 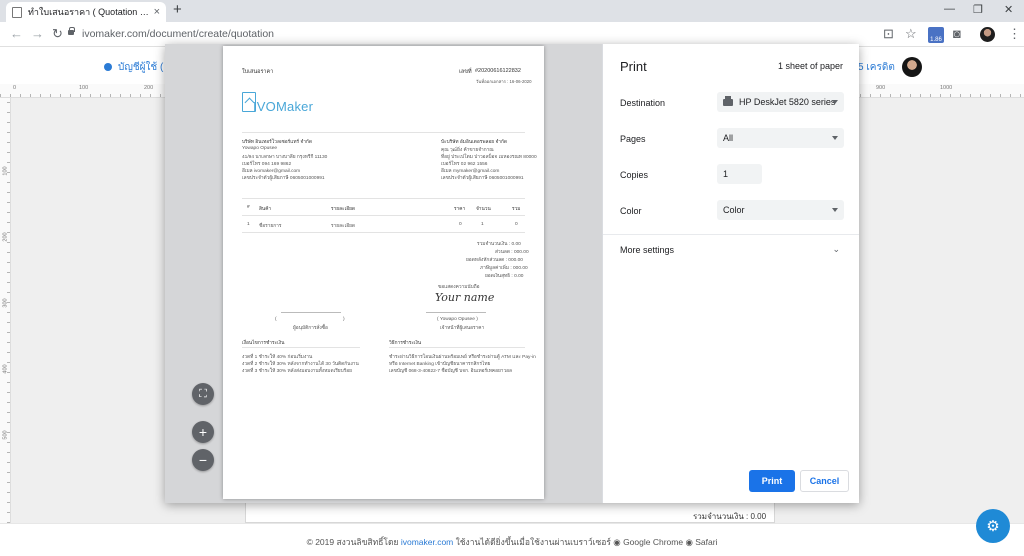 I want to click on pages-select: All, so click(x=780, y=138).